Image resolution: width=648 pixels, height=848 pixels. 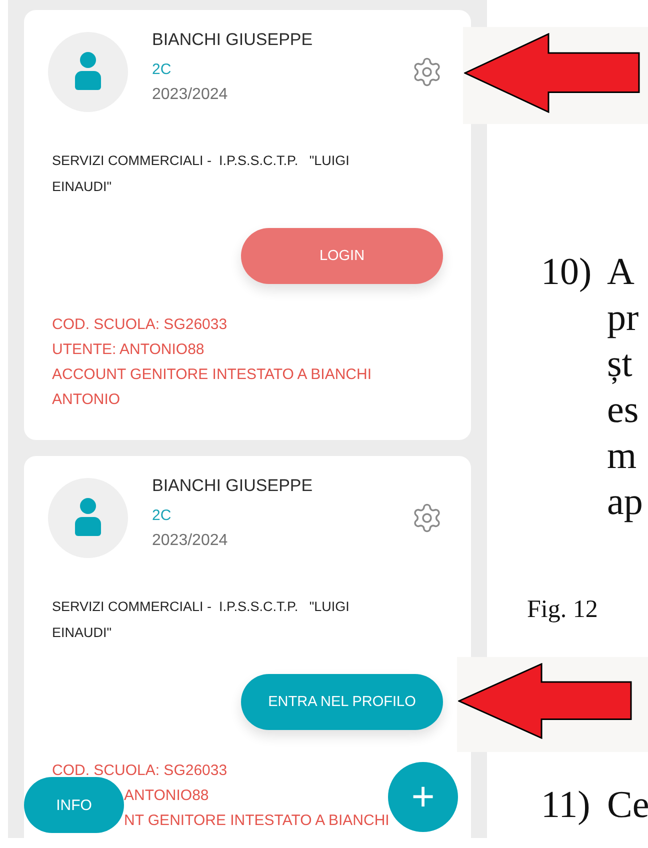 I want to click on account-info: COD. SCUOLA: SG26033, so click(x=140, y=325).